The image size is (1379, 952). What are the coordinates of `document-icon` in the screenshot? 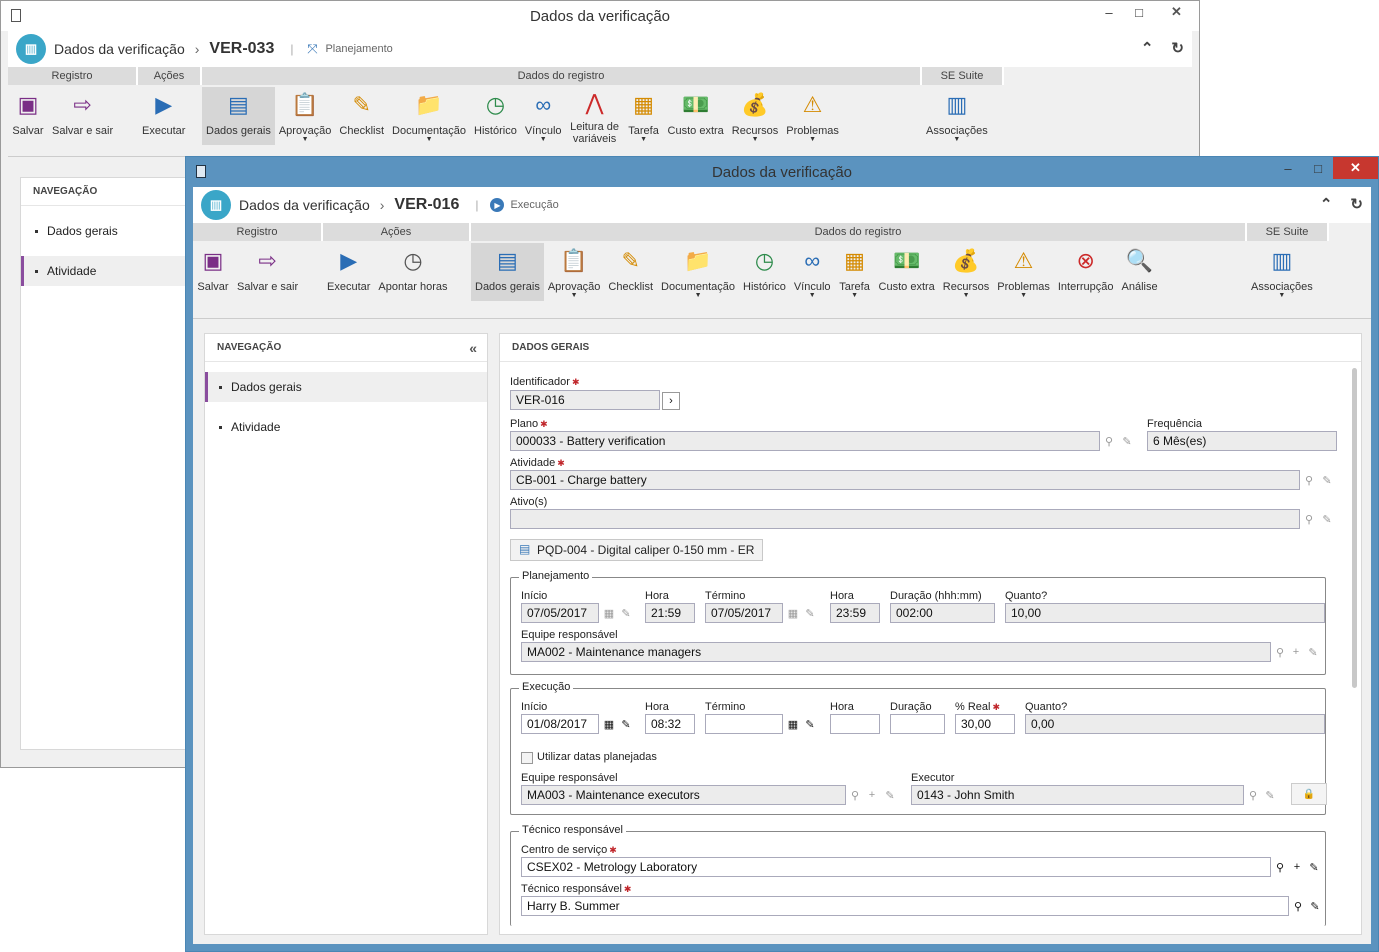 It's located at (201, 171).